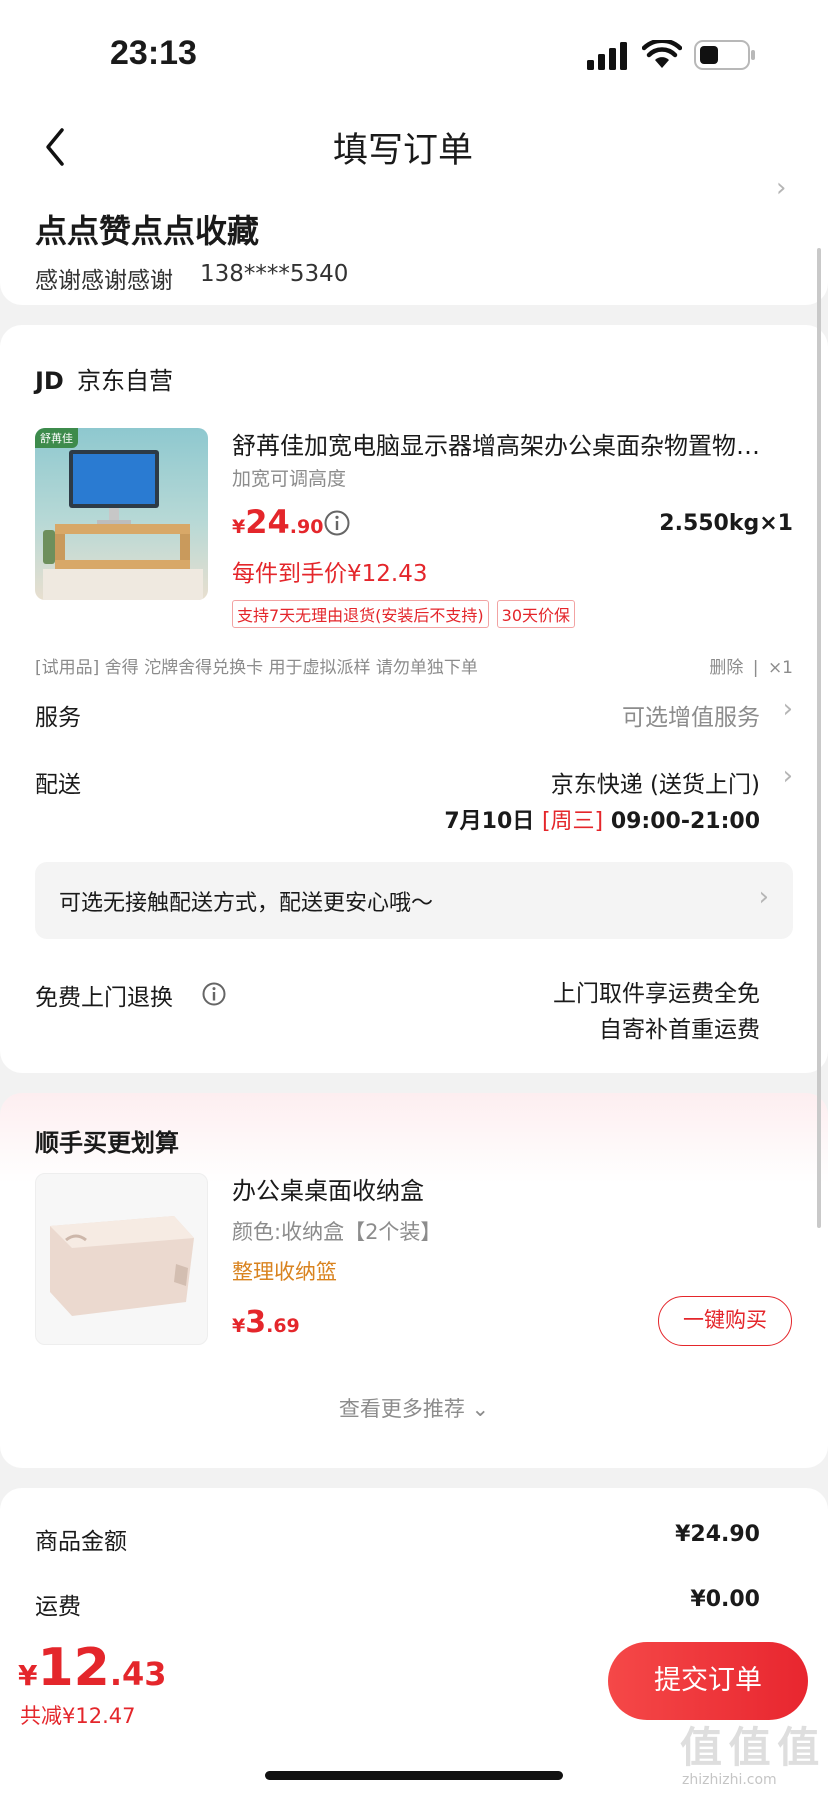 This screenshot has height=1795, width=828. I want to click on home-indicator, so click(414, 1775).